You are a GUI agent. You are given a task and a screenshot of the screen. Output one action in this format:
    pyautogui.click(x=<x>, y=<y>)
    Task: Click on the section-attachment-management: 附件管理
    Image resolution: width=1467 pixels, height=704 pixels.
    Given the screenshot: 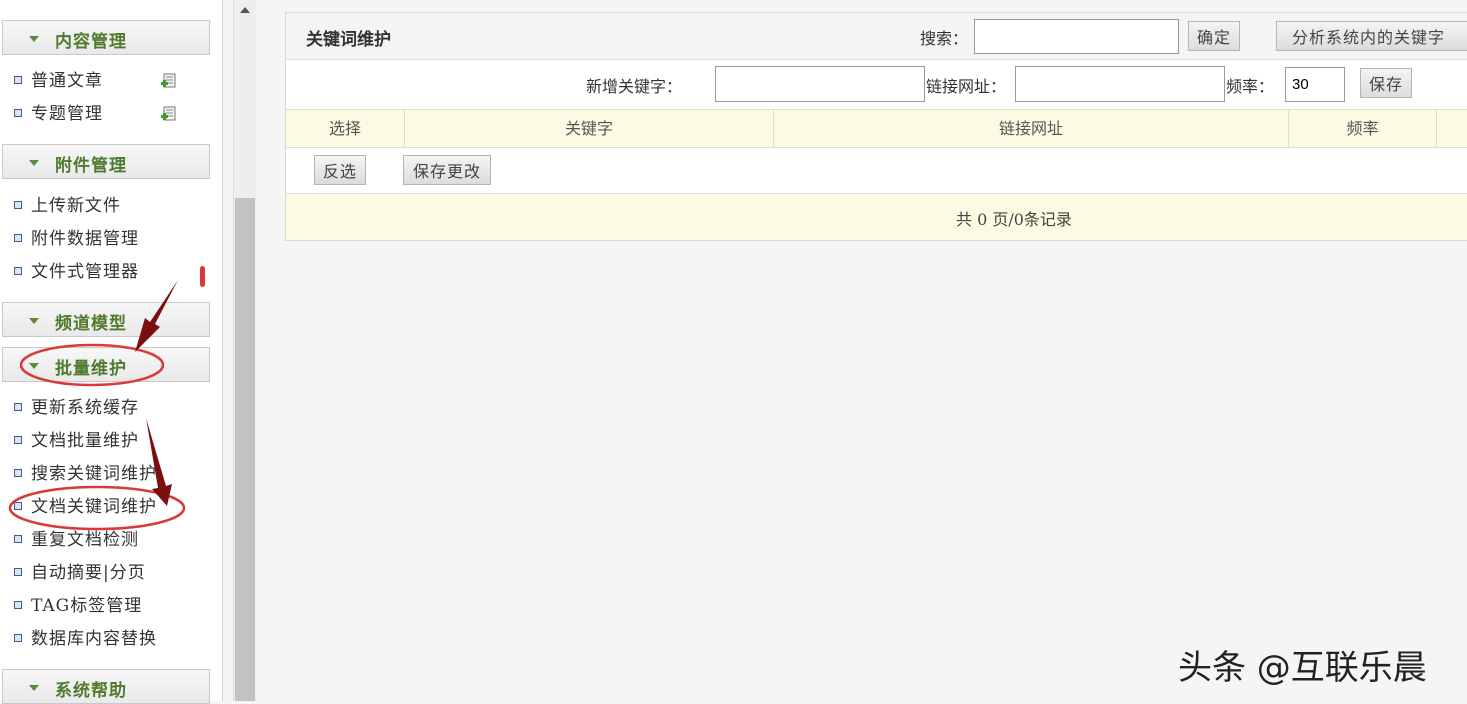 What is the action you would take?
    pyautogui.click(x=106, y=161)
    